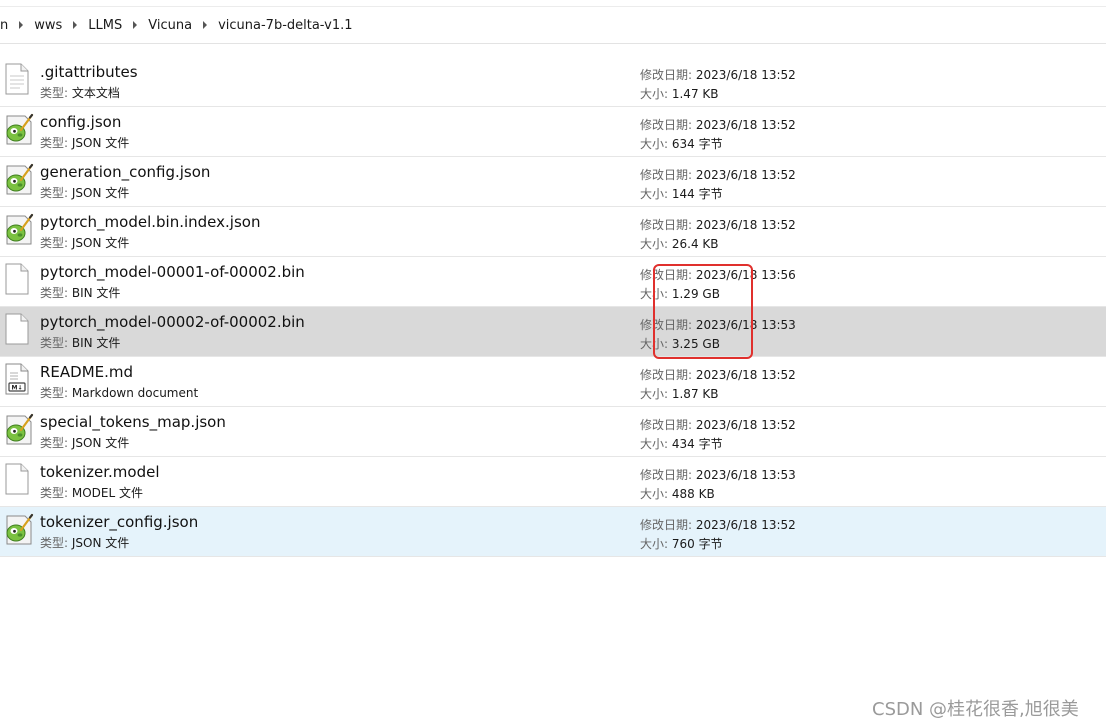 This screenshot has width=1106, height=726. Describe the element at coordinates (695, 394) in the screenshot. I see `size-value: 1.87 KB` at that location.